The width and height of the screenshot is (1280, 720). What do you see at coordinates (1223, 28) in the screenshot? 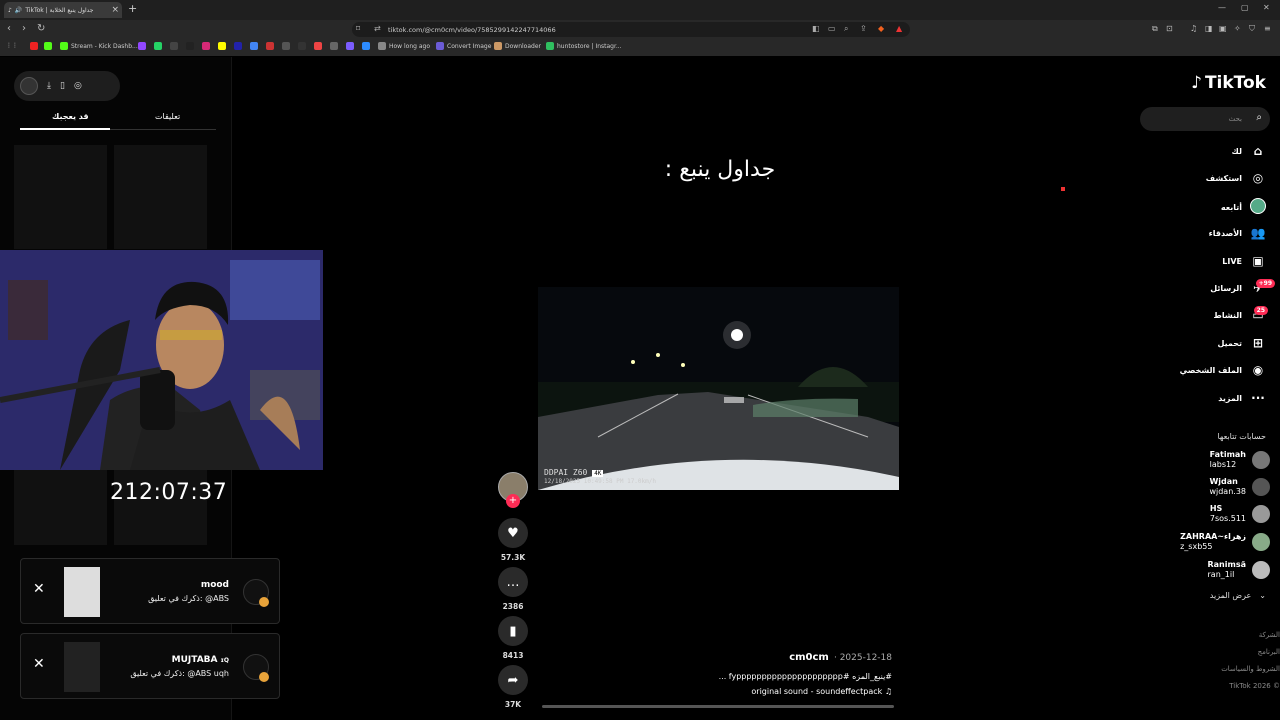
I see `wallet-icon: ▣` at bounding box center [1223, 28].